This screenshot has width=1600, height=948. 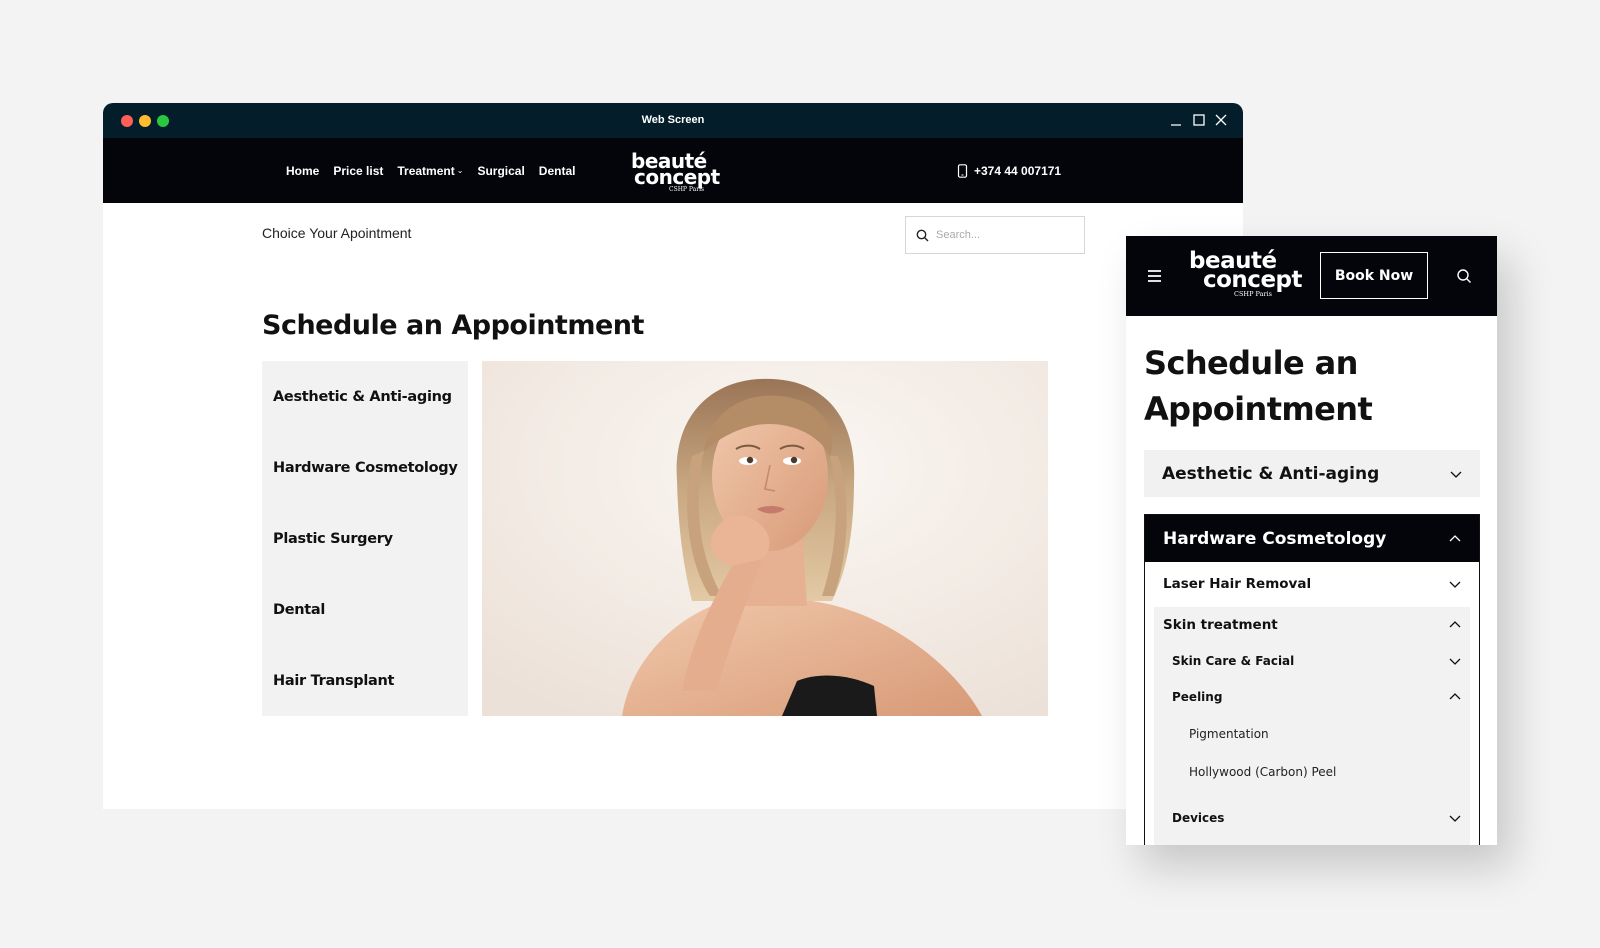 What do you see at coordinates (1233, 661) in the screenshot?
I see `skin-care-label: Skin Care & Facial` at bounding box center [1233, 661].